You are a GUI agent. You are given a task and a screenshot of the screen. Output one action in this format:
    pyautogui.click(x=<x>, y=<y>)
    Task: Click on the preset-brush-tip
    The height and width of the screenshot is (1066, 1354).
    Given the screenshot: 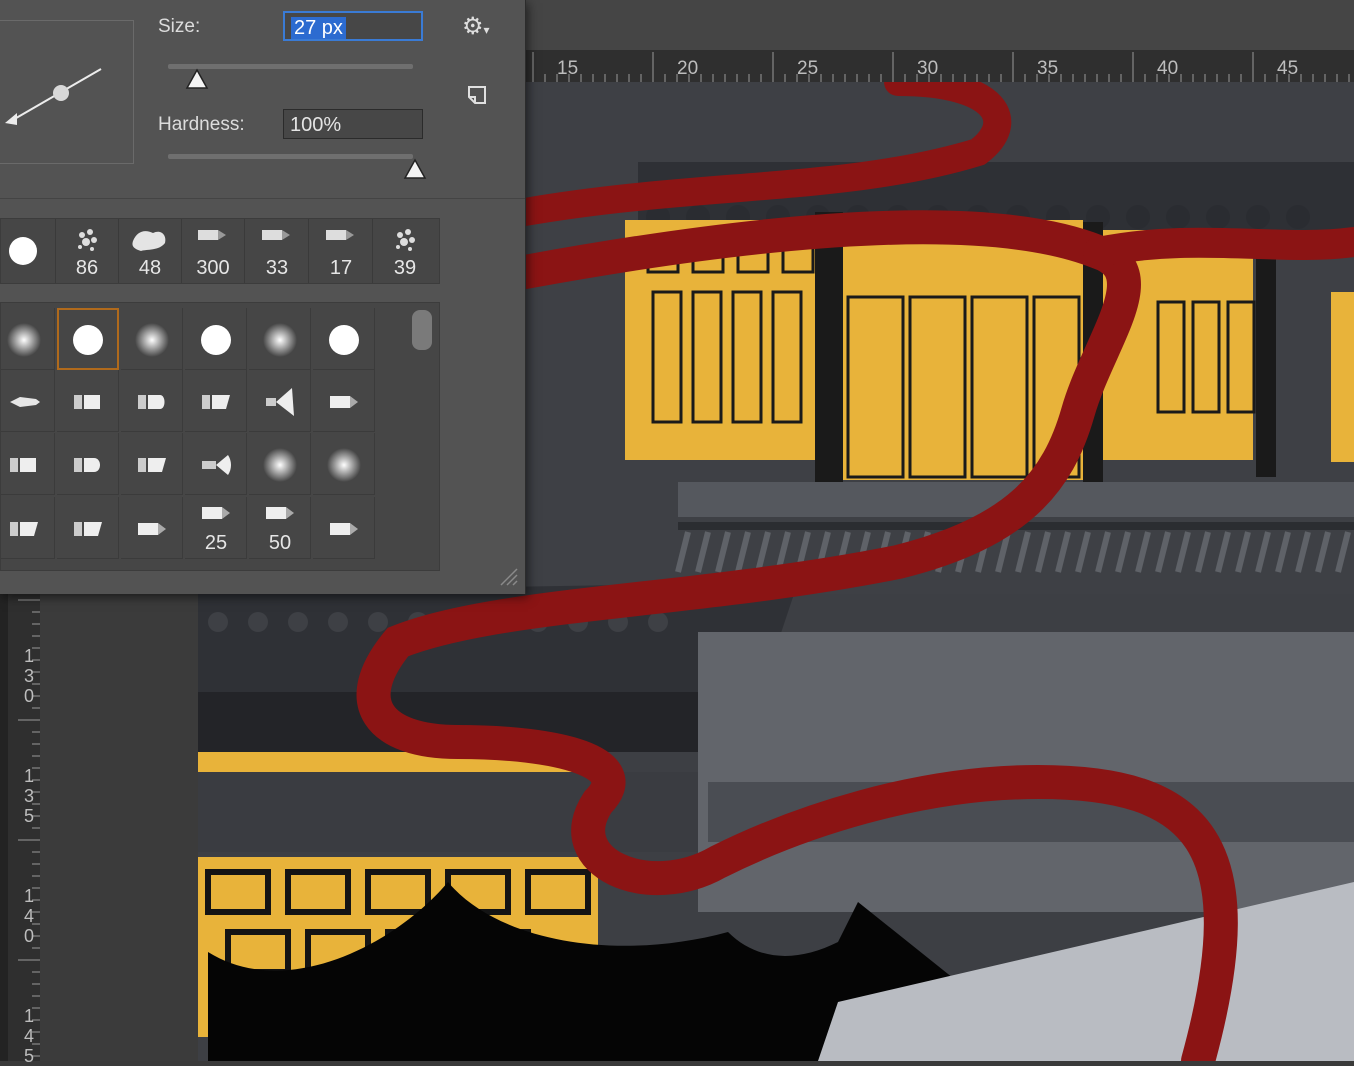 What is the action you would take?
    pyautogui.click(x=28, y=401)
    